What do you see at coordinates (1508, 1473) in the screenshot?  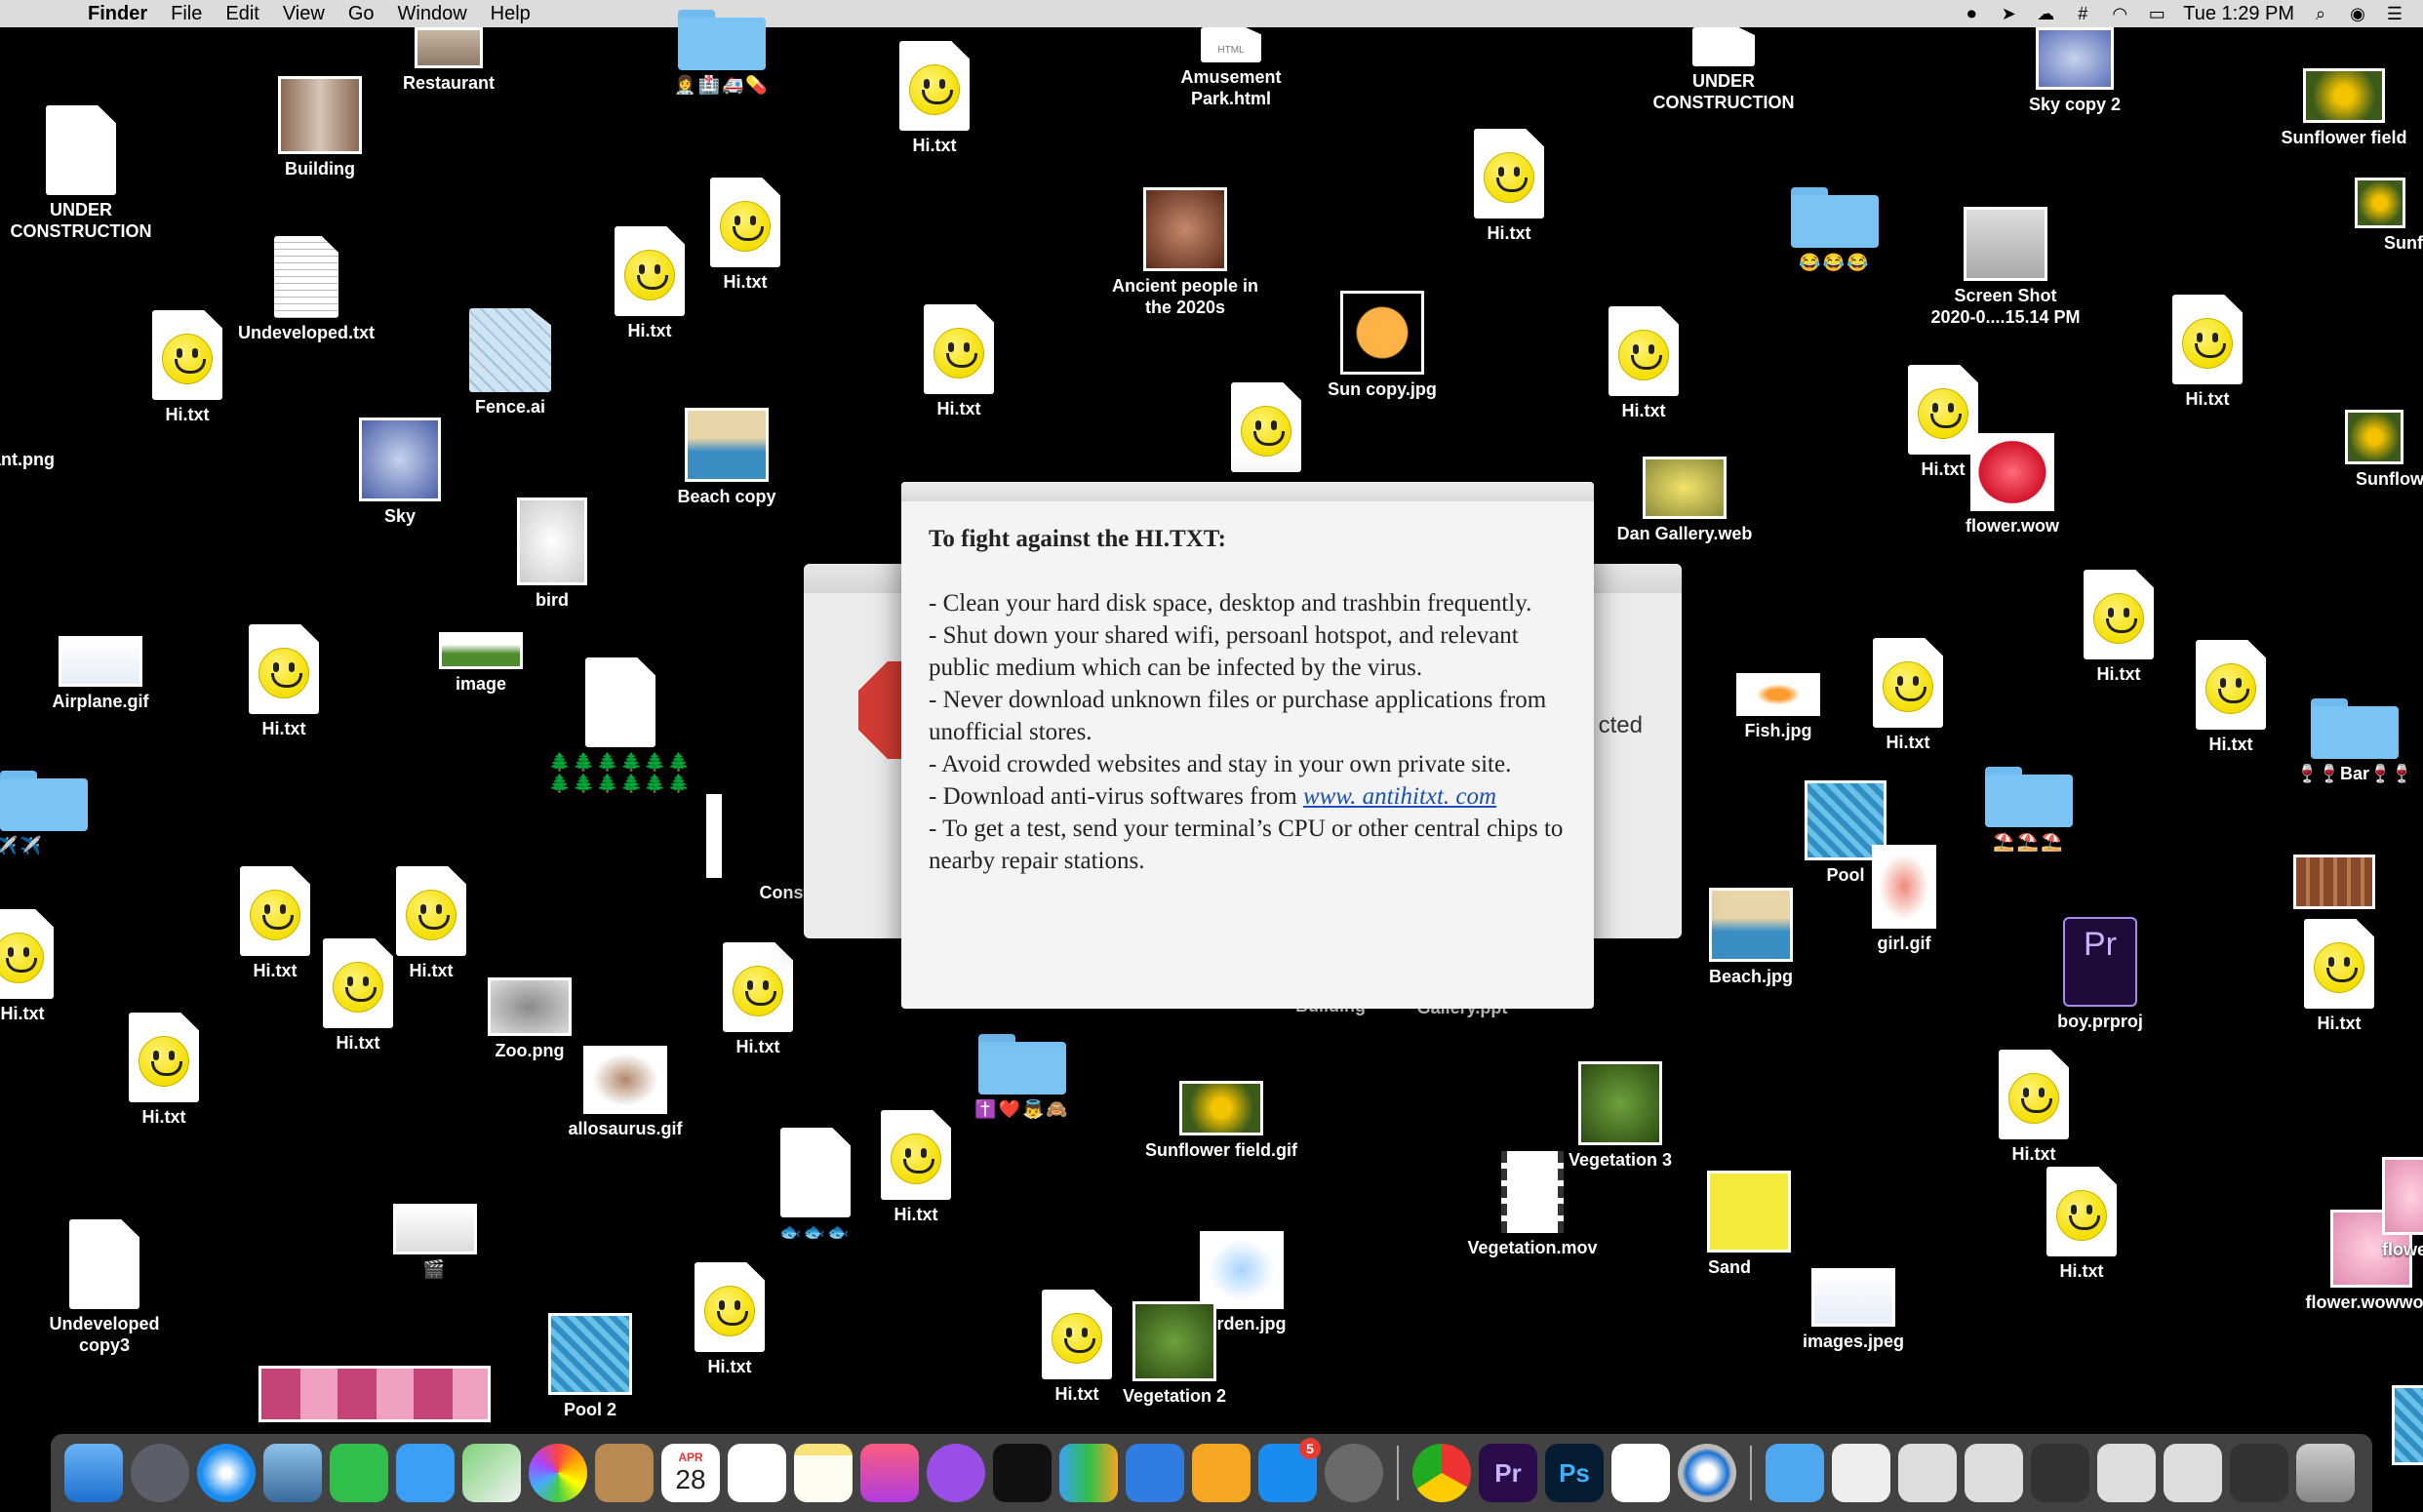 I see `premiere-icon: Pr` at bounding box center [1508, 1473].